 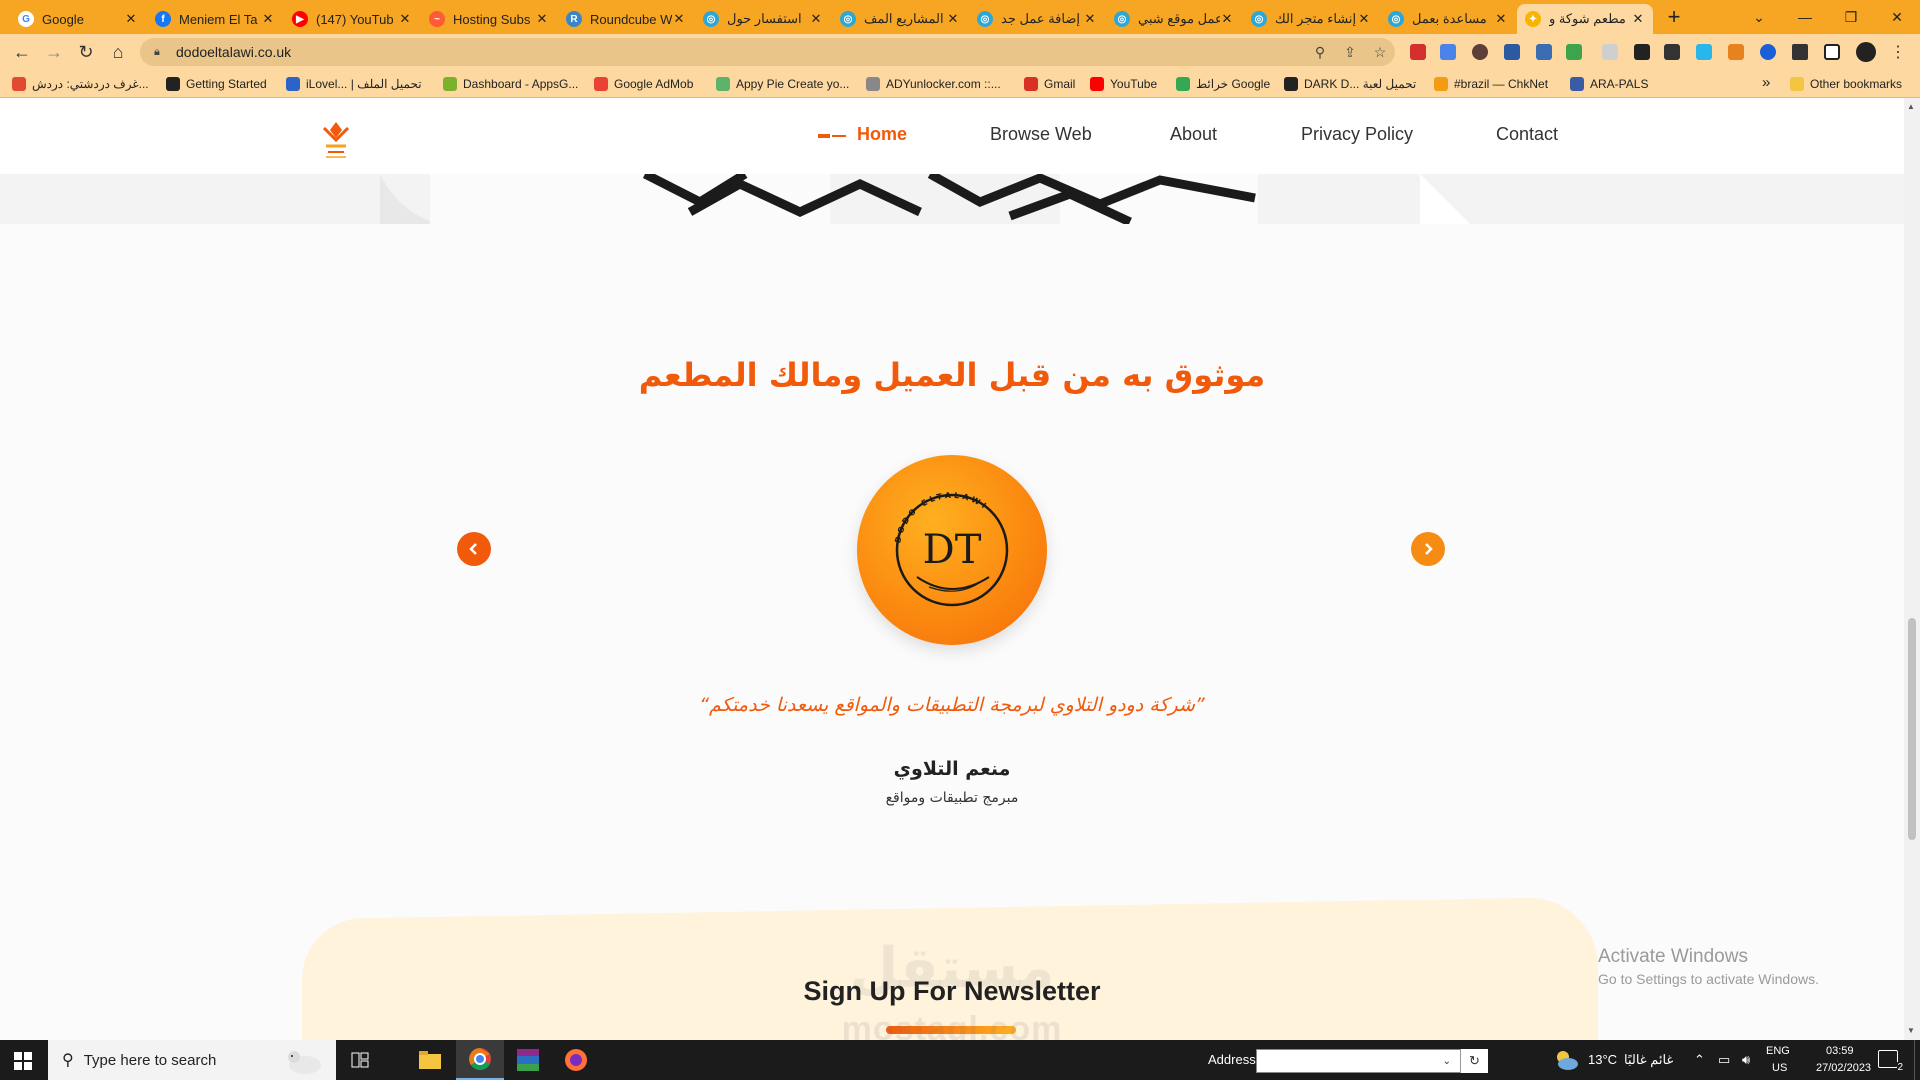 I want to click on nav-browse-web: Browse Web, so click(x=1041, y=134).